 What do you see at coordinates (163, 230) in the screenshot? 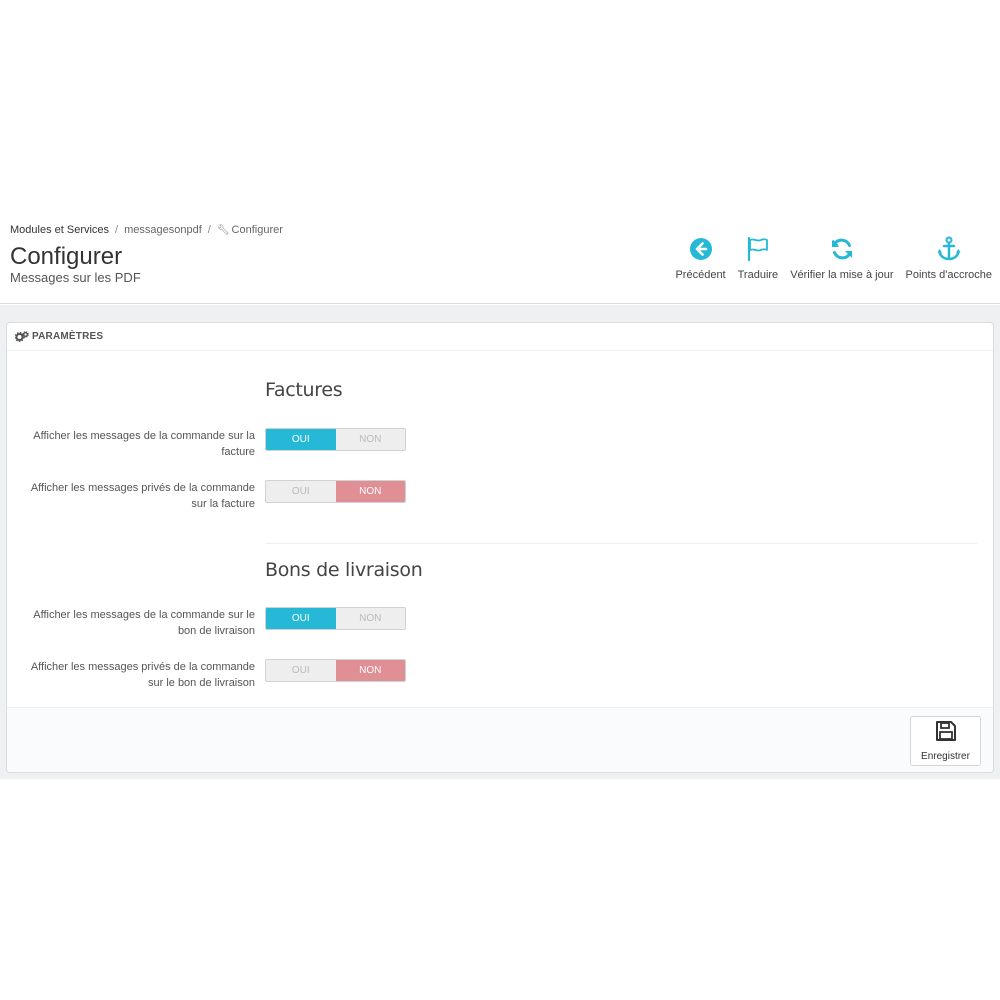
I see `breadcrumb-module-name: messagesonpdf` at bounding box center [163, 230].